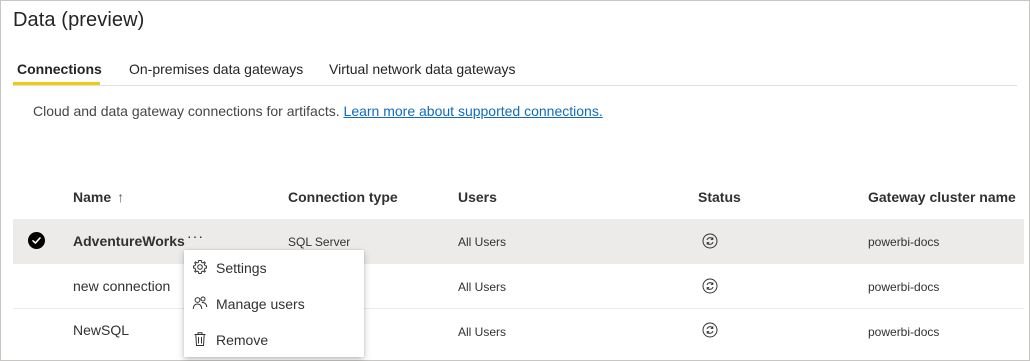 The image size is (1030, 361). I want to click on menu-item-remove: Remove, so click(274, 340).